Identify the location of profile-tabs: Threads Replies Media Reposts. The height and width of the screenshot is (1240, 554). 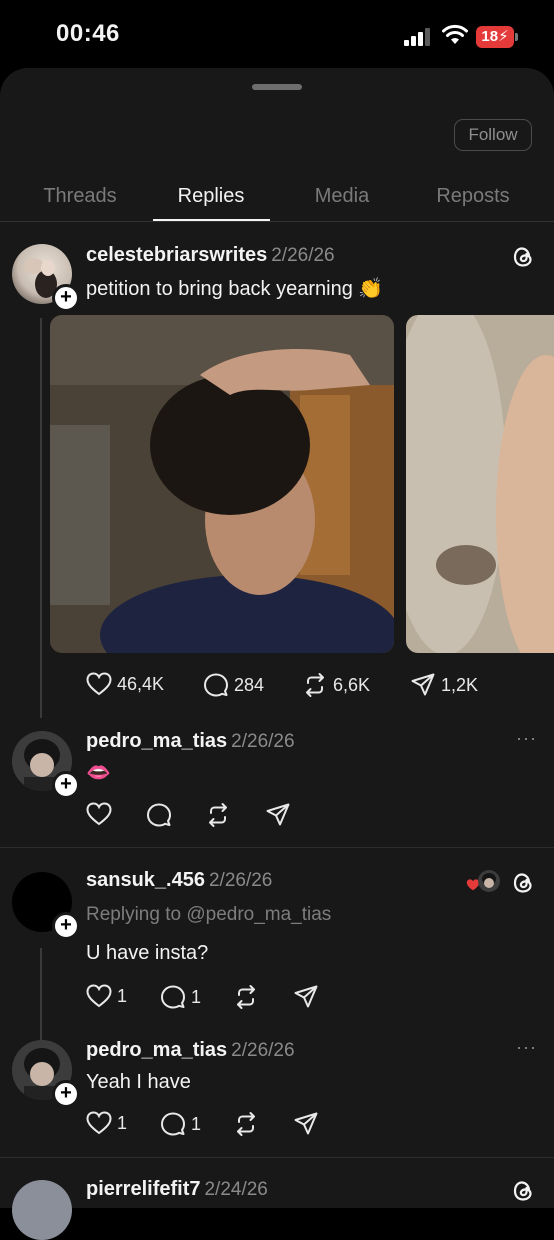
(277, 197).